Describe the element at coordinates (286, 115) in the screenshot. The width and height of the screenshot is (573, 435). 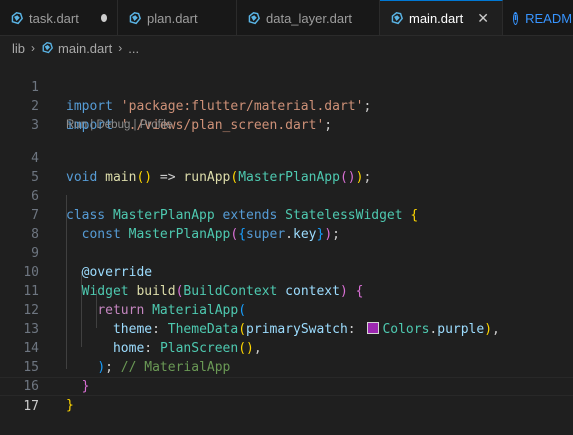
I see `code-line: 3` at that location.